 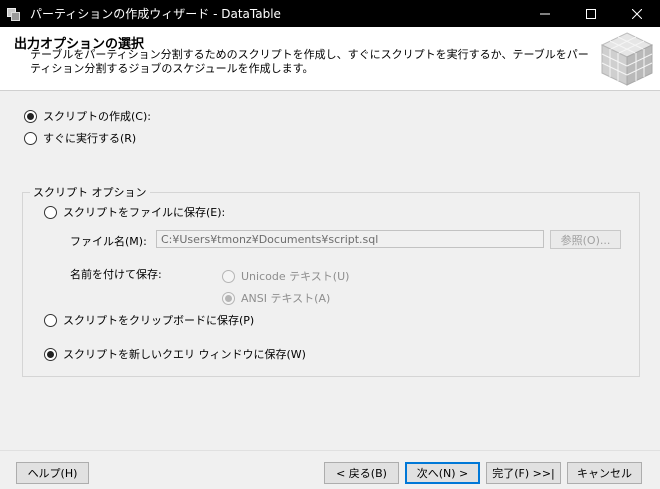 What do you see at coordinates (90, 138) in the screenshot?
I see `run-now-label: すぐに実行する(R)` at bounding box center [90, 138].